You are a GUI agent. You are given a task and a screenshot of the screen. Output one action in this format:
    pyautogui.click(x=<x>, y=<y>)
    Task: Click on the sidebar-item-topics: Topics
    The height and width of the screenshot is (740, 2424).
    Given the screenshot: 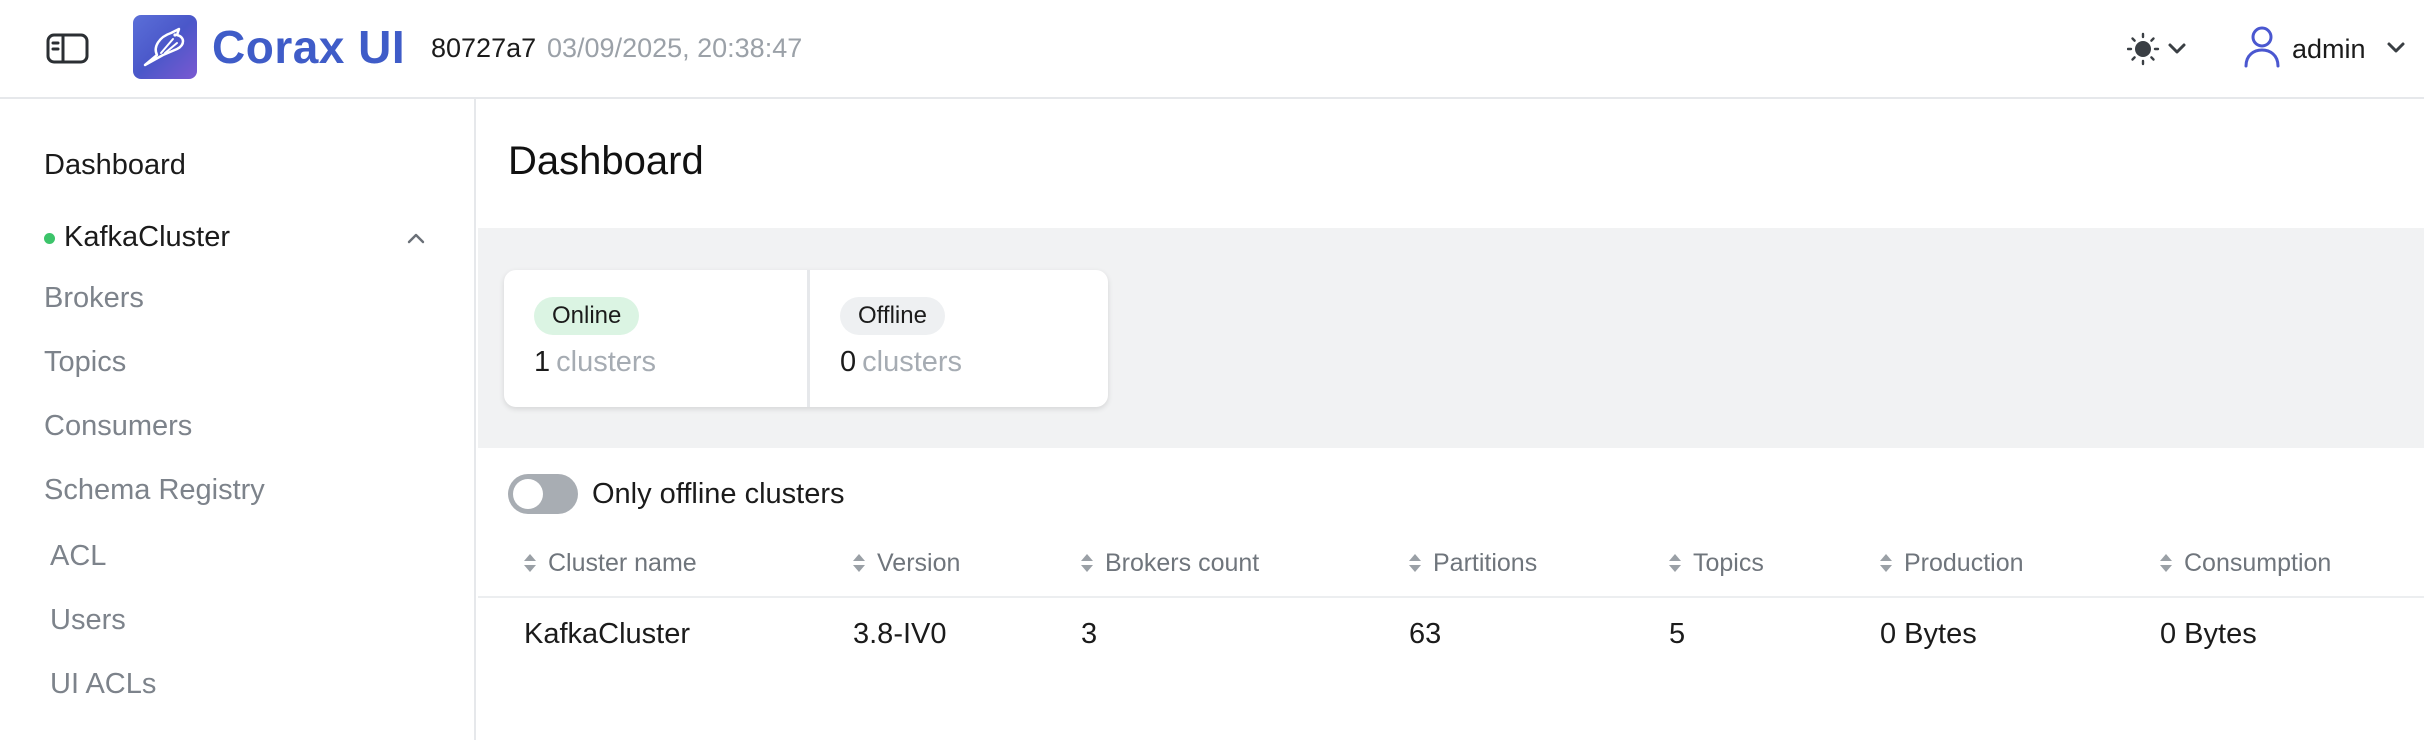 What is the action you would take?
    pyautogui.click(x=85, y=362)
    